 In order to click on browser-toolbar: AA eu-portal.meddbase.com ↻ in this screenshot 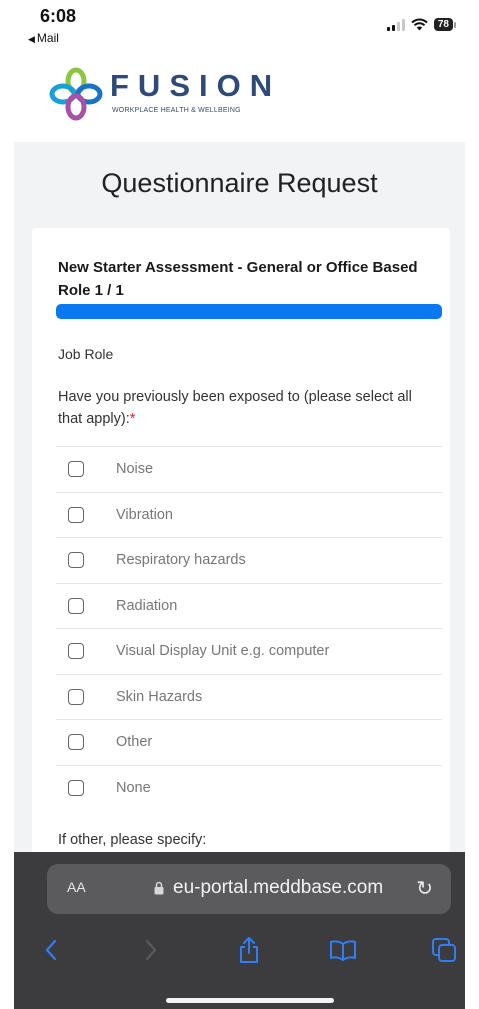, I will do `click(239, 930)`.